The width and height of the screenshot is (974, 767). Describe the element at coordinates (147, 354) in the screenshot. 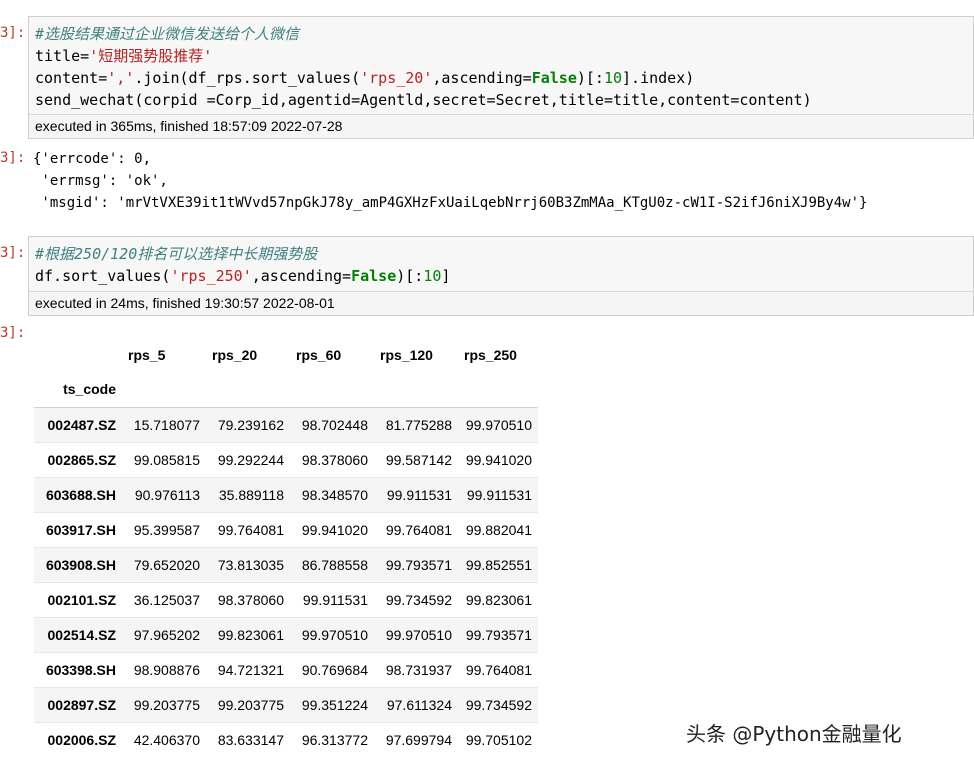

I see `column-header: rps_5` at that location.